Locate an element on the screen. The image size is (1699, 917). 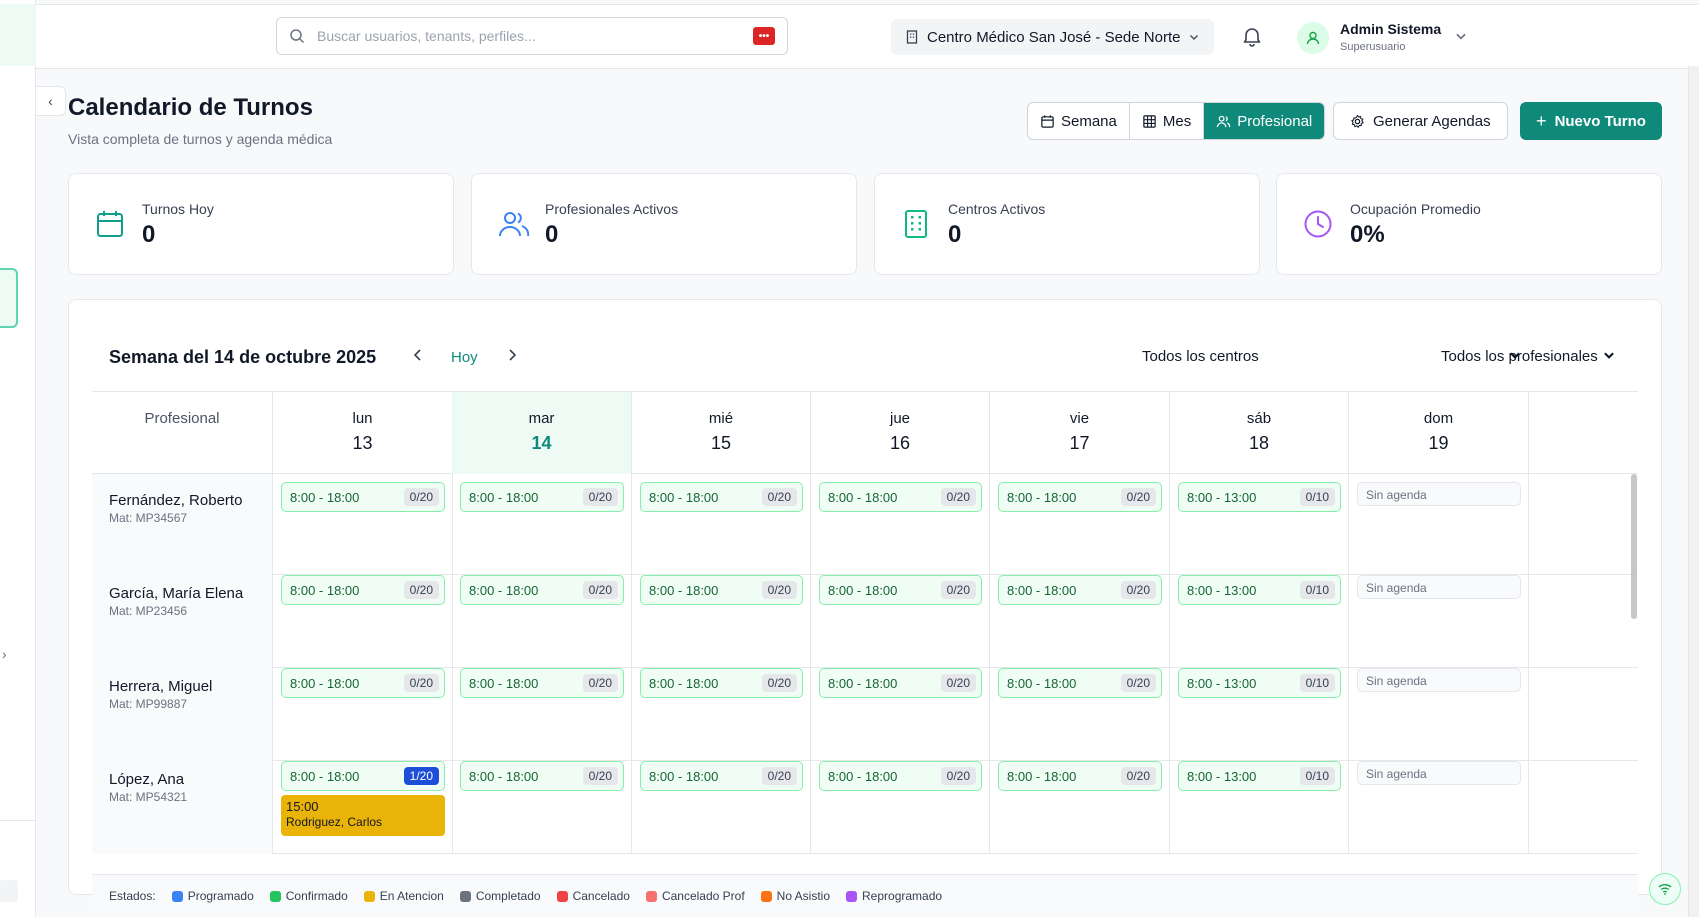
chevron-left-icon is located at coordinates (418, 355).